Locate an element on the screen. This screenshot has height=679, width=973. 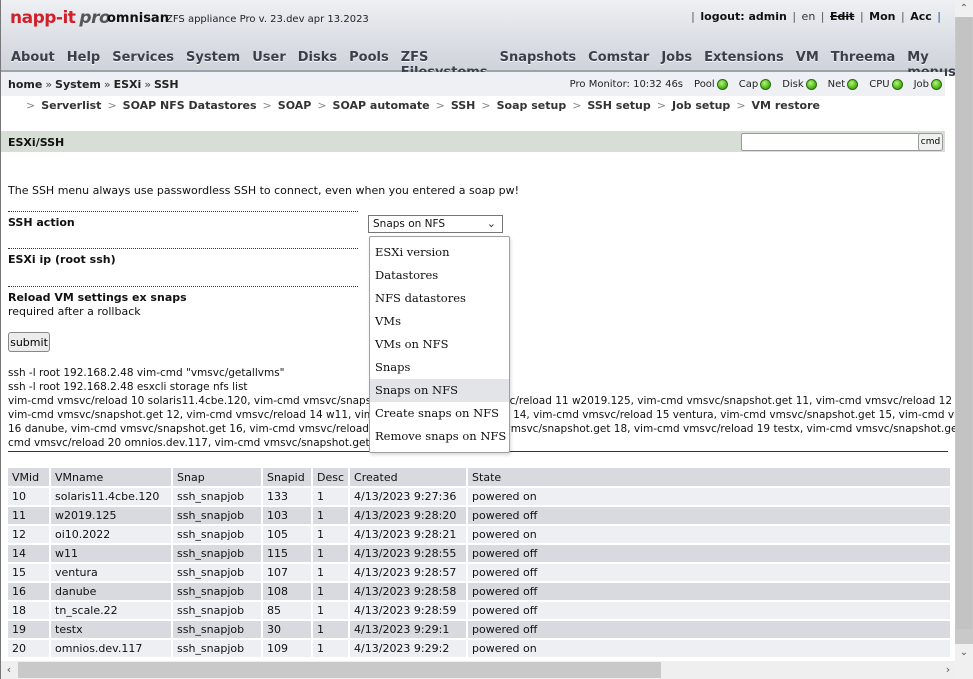
subnav-serverlist: Serverlist is located at coordinates (71, 105).